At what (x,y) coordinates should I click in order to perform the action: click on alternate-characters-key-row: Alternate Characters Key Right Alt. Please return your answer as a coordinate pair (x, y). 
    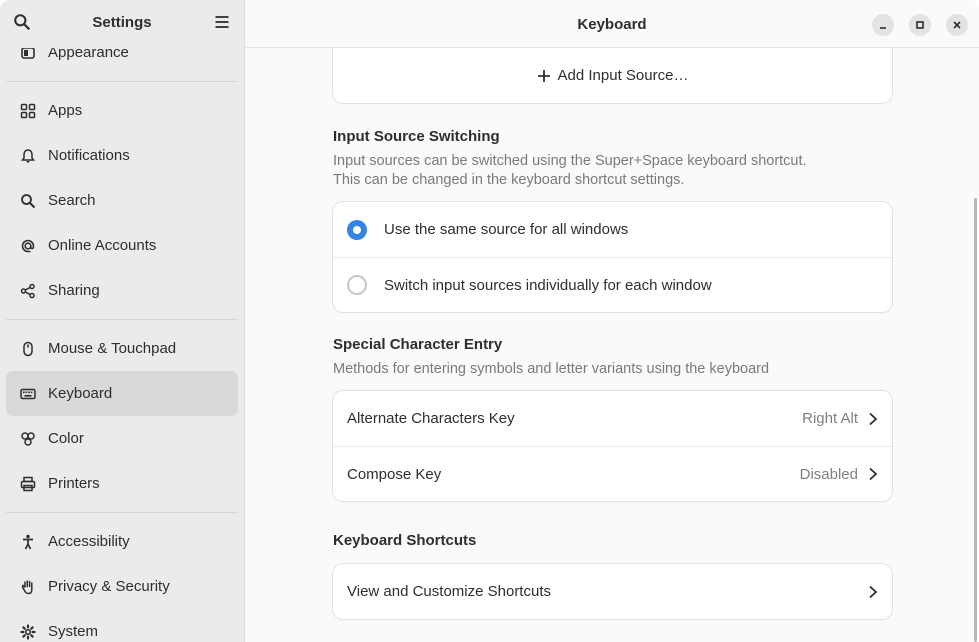
    Looking at the image, I should click on (612, 418).